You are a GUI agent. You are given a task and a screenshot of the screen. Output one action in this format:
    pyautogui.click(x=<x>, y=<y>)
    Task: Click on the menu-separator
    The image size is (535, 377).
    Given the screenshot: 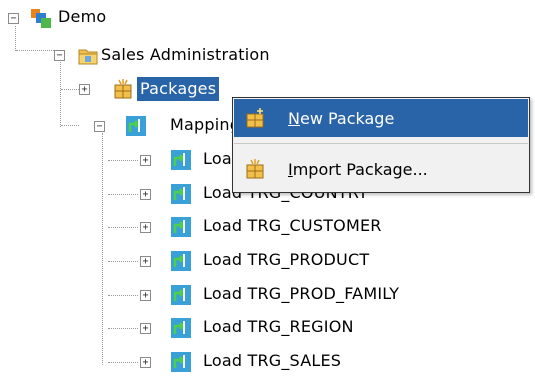 What is the action you would take?
    pyautogui.click(x=381, y=143)
    